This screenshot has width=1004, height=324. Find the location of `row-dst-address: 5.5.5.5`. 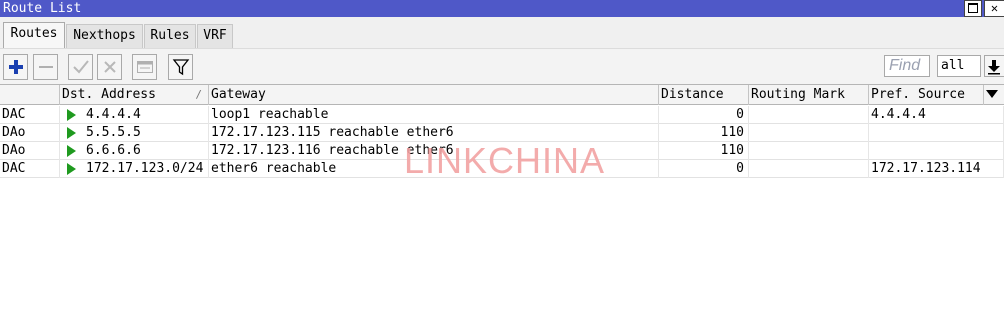

row-dst-address: 5.5.5.5 is located at coordinates (146, 133).